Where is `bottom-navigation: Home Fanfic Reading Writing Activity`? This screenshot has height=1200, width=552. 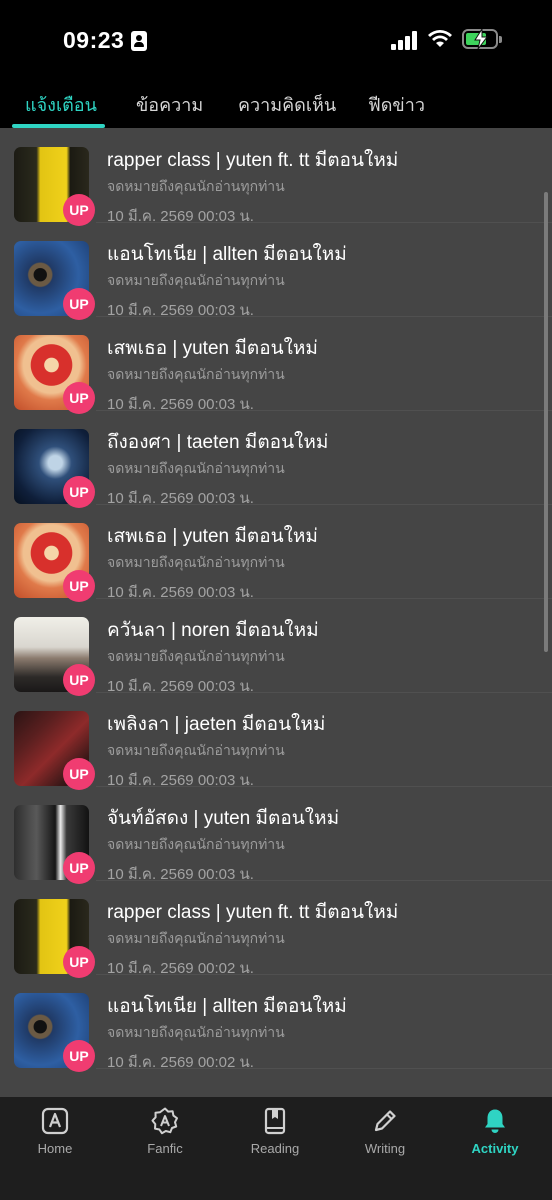
bottom-navigation: Home Fanfic Reading Writing Activity is located at coordinates (276, 1148).